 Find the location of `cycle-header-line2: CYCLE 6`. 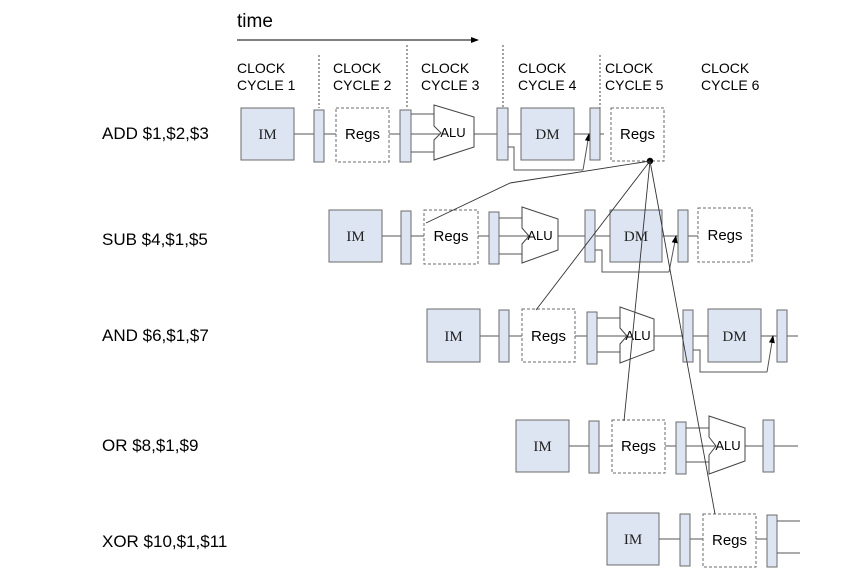

cycle-header-line2: CYCLE 6 is located at coordinates (730, 85).